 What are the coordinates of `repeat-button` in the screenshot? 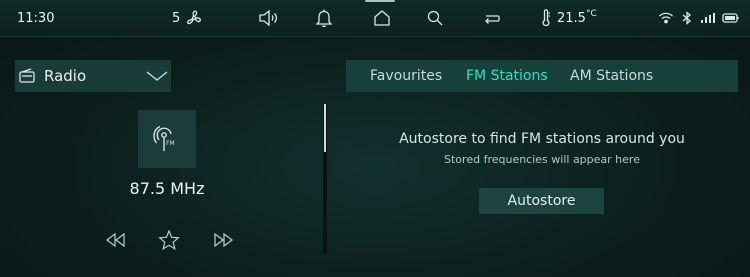 It's located at (492, 18).